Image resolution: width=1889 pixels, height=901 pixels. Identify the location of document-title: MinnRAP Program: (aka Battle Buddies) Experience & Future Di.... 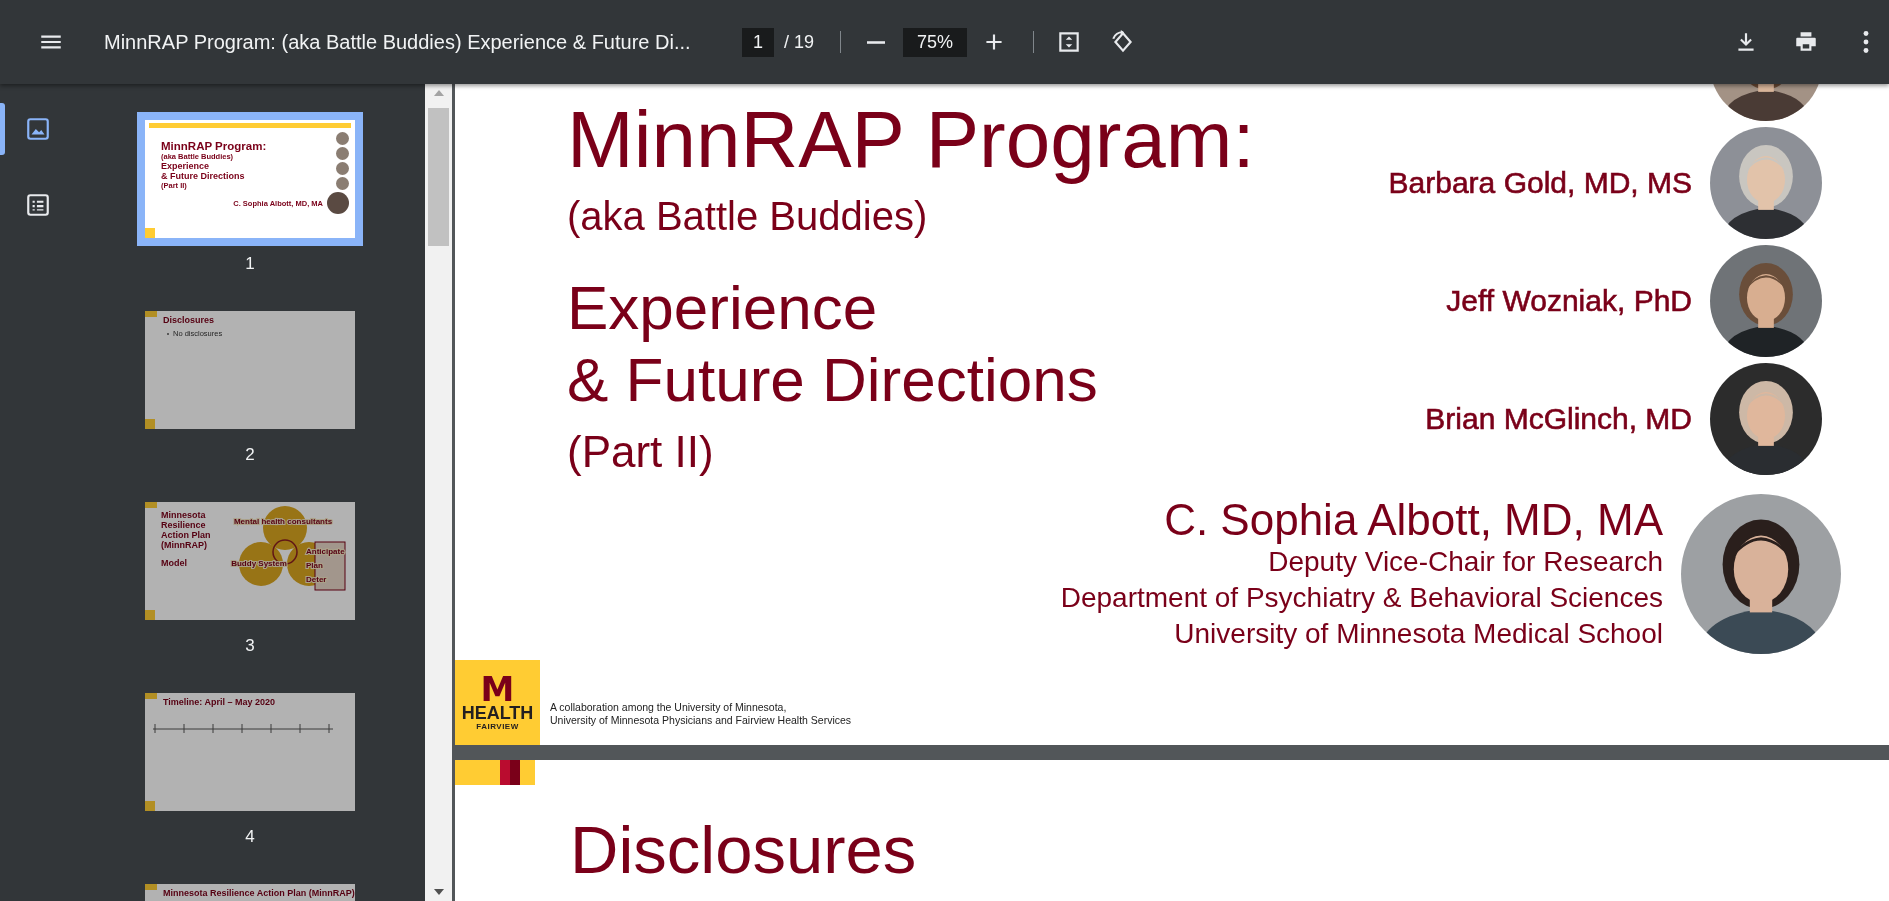
(398, 42).